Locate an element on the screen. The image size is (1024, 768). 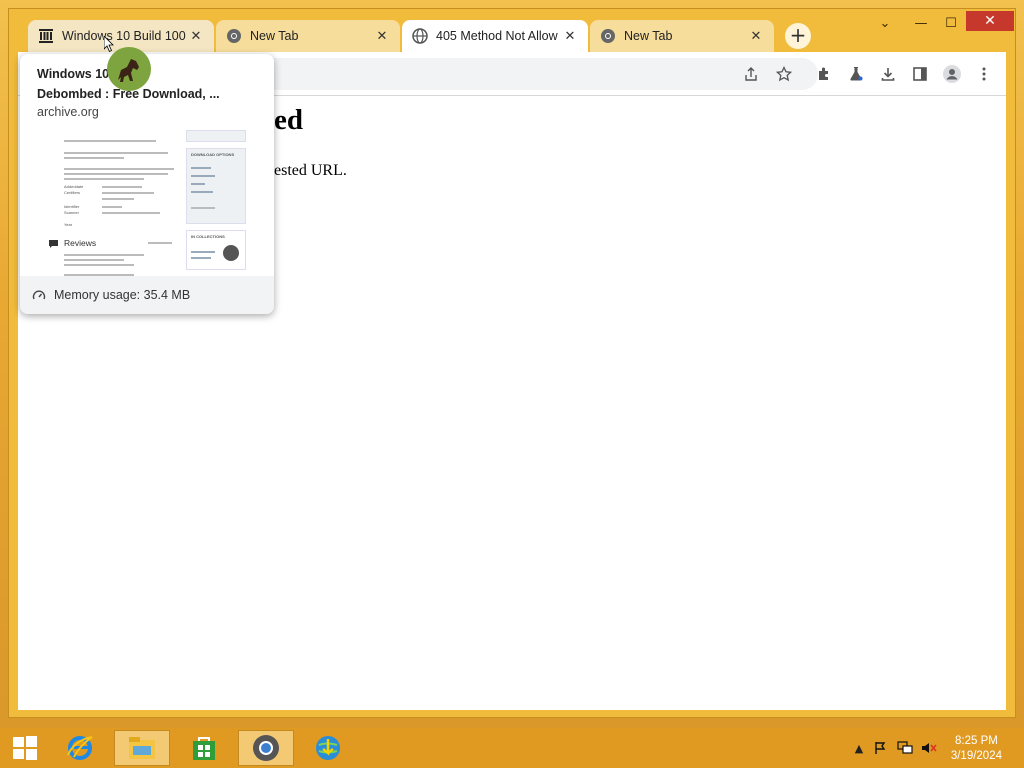
archive-icon is located at coordinates (46, 36).